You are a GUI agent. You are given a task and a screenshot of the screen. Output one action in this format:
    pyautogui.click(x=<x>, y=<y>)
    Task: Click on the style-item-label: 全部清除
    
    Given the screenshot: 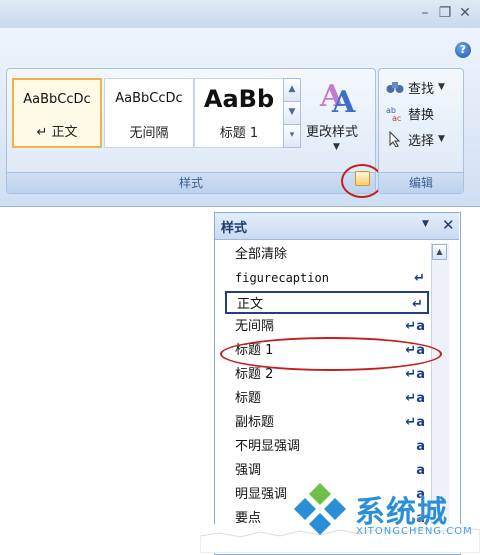 What is the action you would take?
    pyautogui.click(x=261, y=254)
    